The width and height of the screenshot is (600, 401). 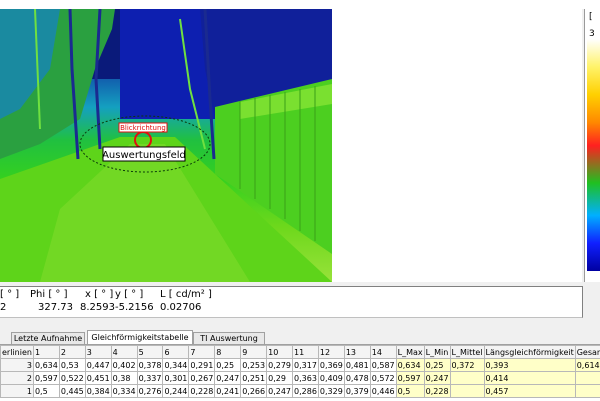 What do you see at coordinates (591, 17) in the screenshot?
I see `scale-top-label: [` at bounding box center [591, 17].